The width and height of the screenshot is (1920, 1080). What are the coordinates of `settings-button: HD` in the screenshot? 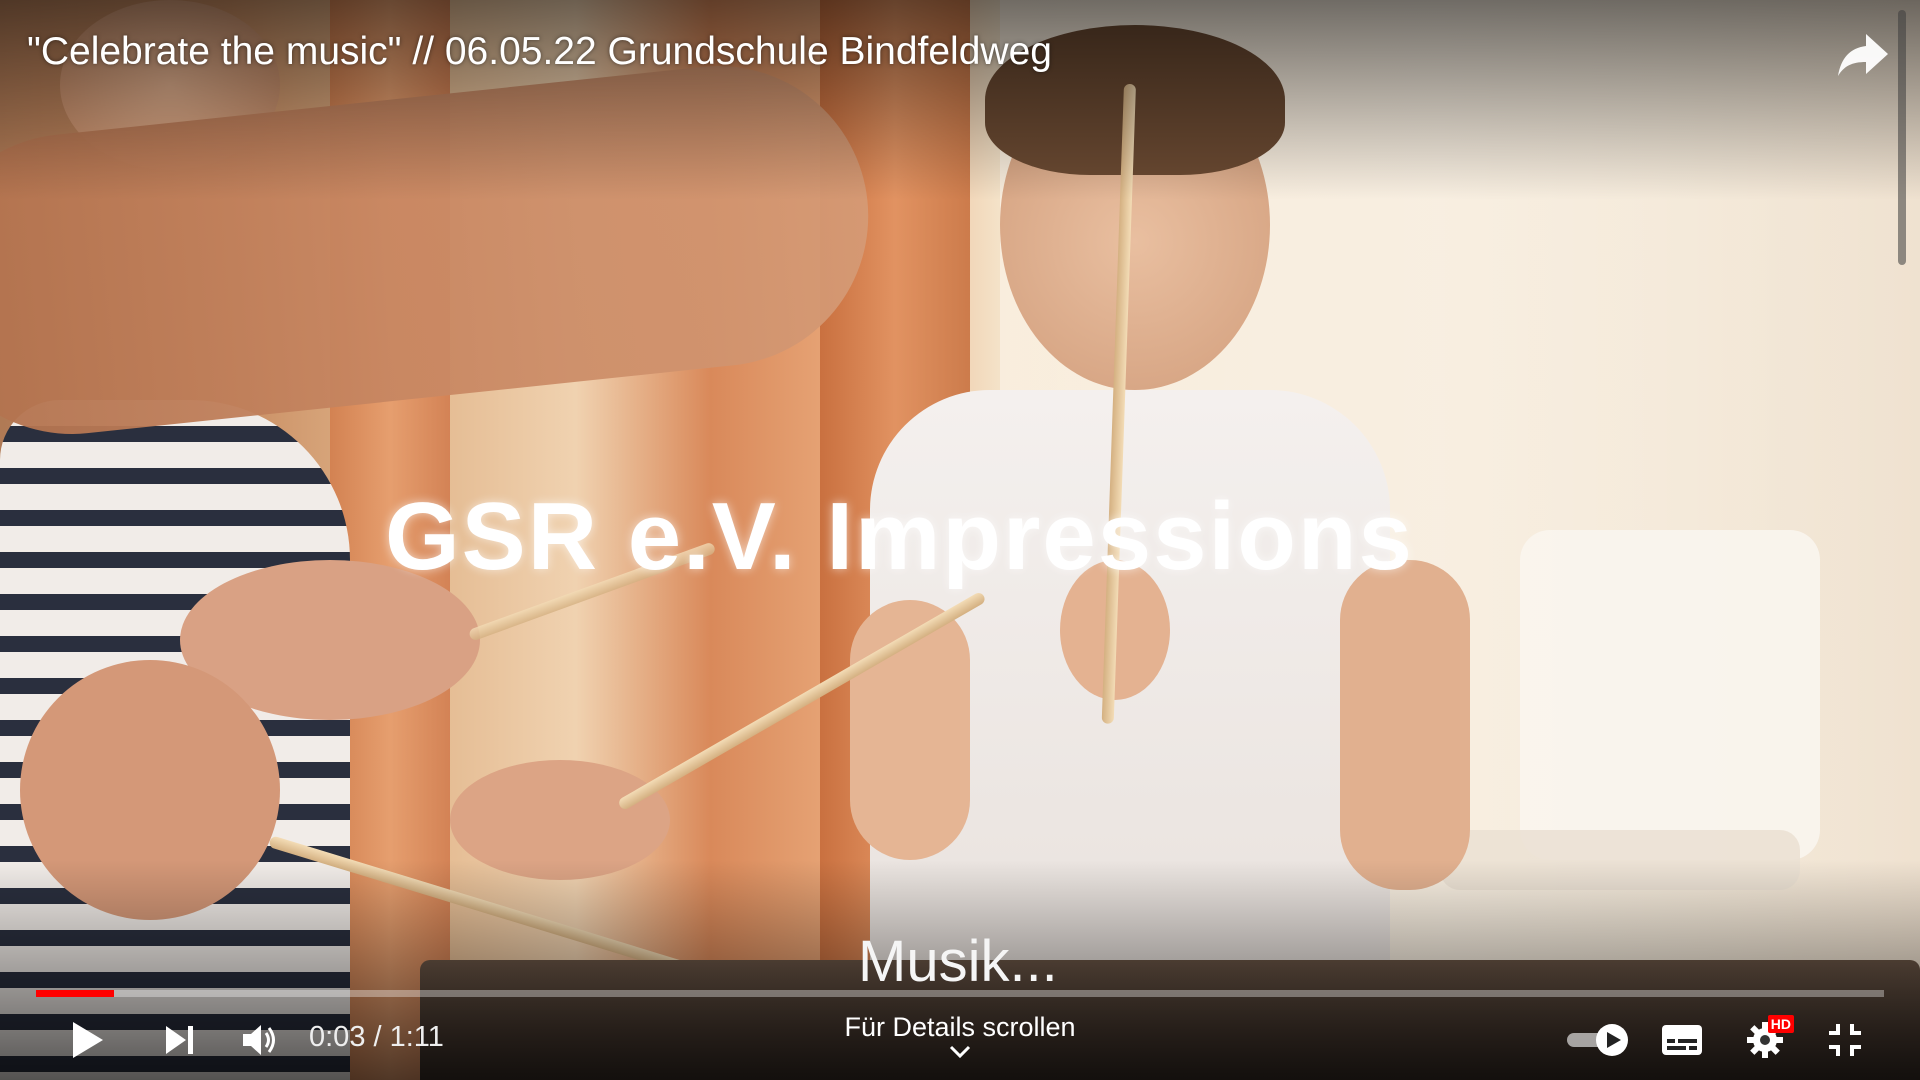 It's located at (1768, 1040).